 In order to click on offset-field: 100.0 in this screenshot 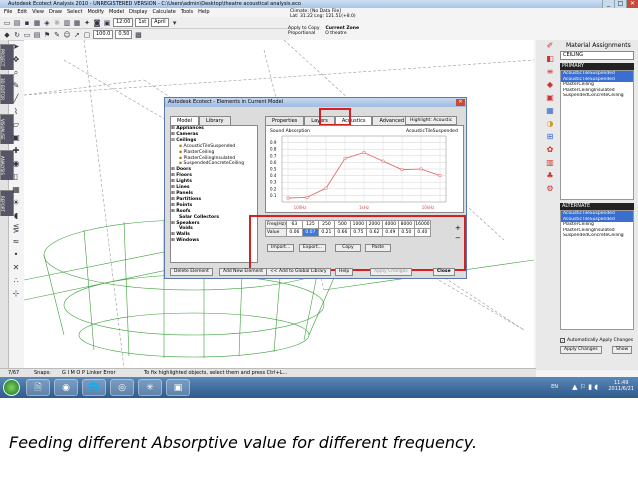, I will do `click(103, 34)`.